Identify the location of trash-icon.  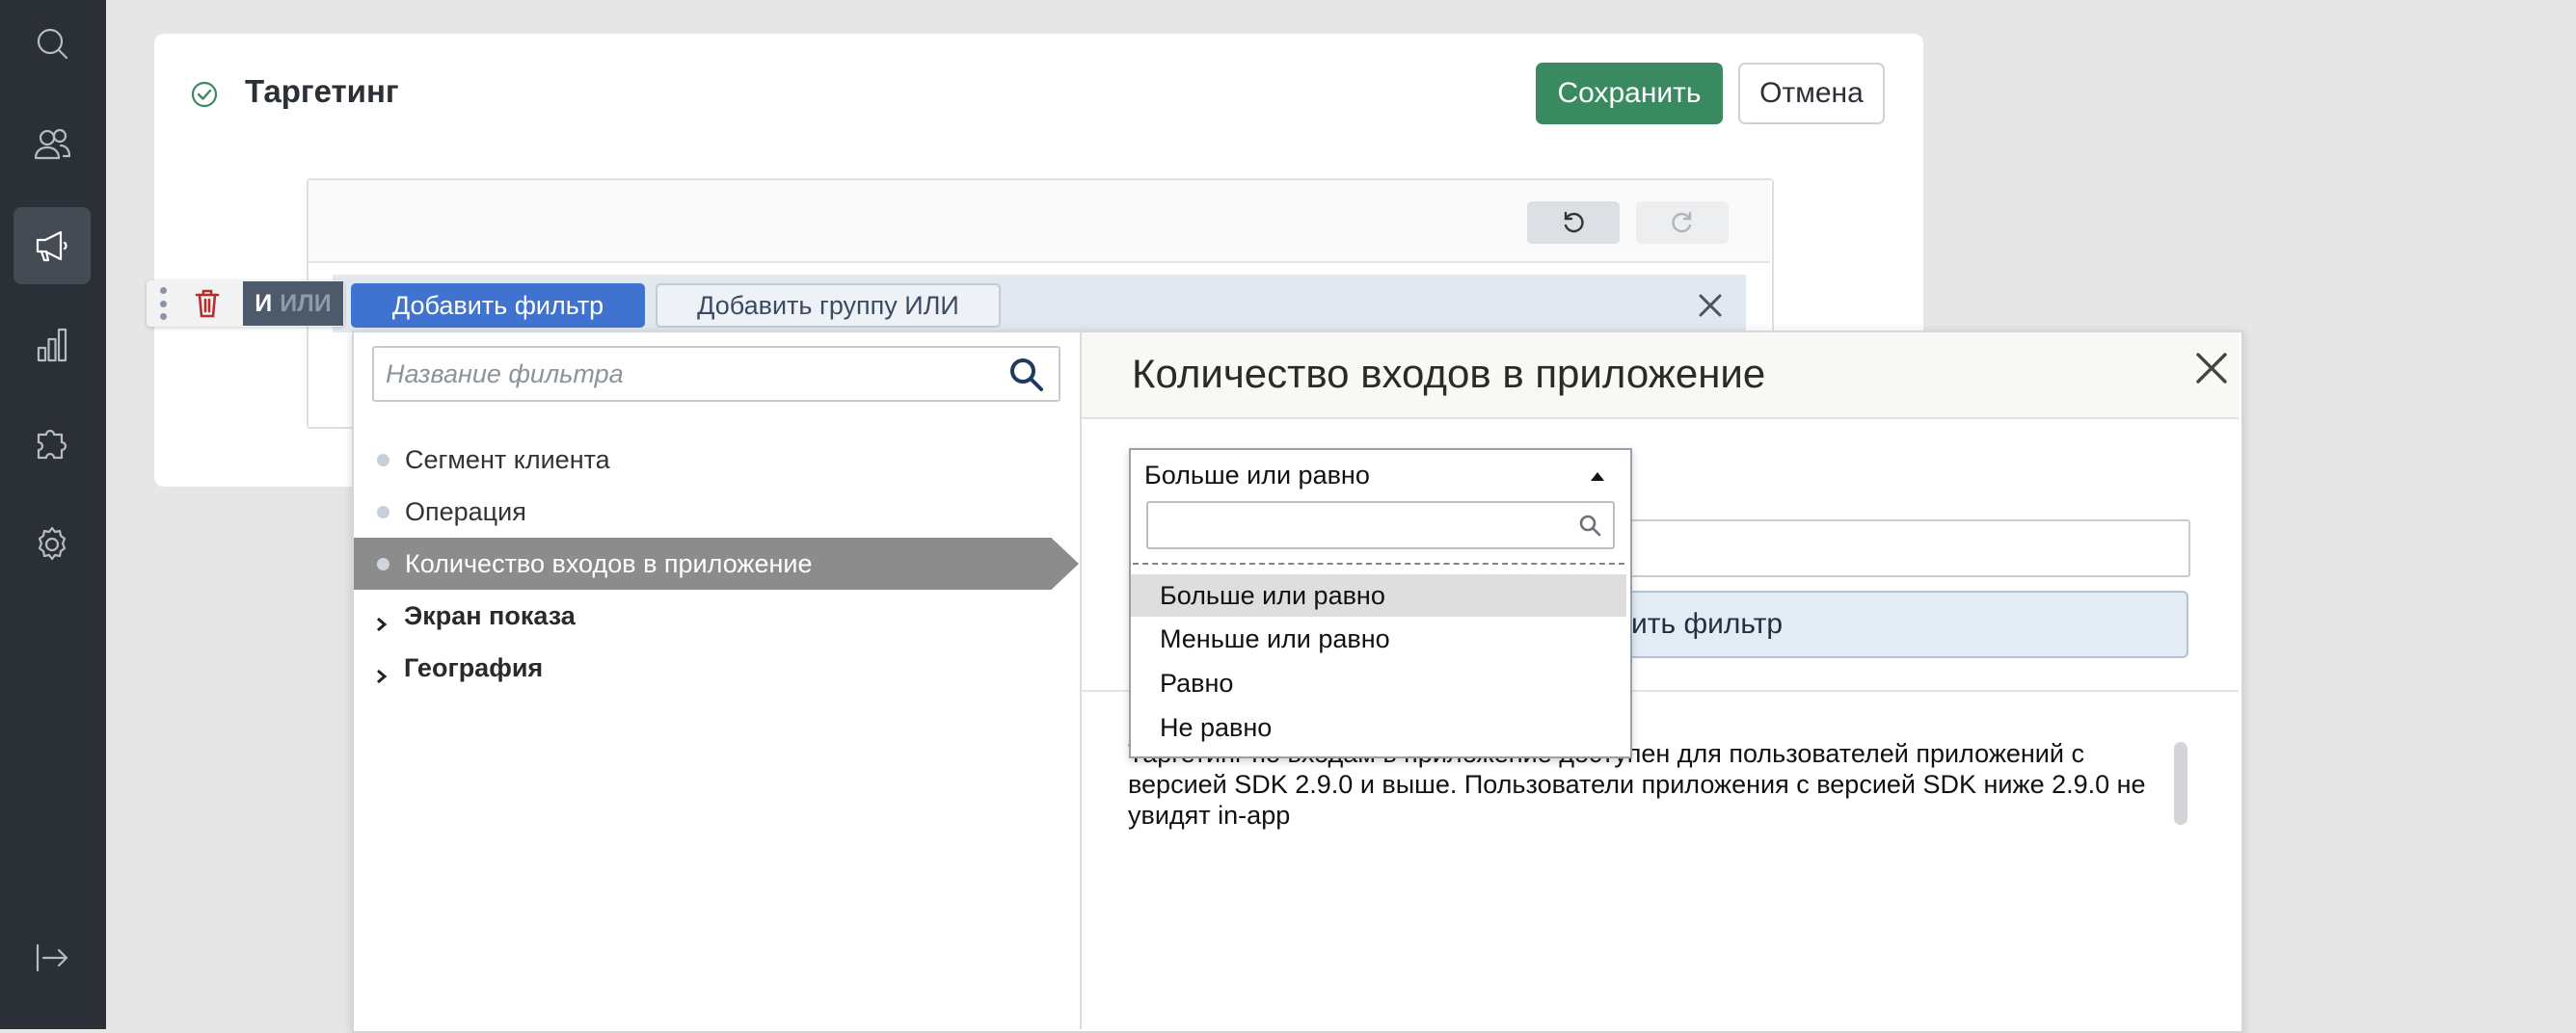
(208, 304).